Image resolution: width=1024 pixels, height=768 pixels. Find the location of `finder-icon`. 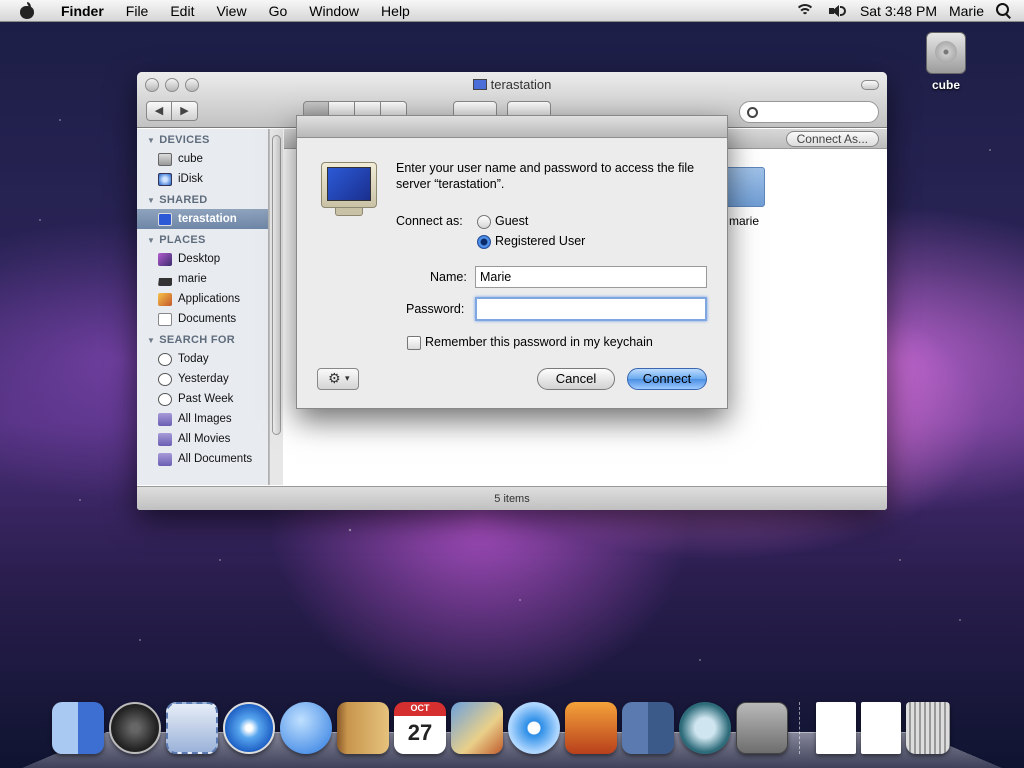

finder-icon is located at coordinates (78, 728).